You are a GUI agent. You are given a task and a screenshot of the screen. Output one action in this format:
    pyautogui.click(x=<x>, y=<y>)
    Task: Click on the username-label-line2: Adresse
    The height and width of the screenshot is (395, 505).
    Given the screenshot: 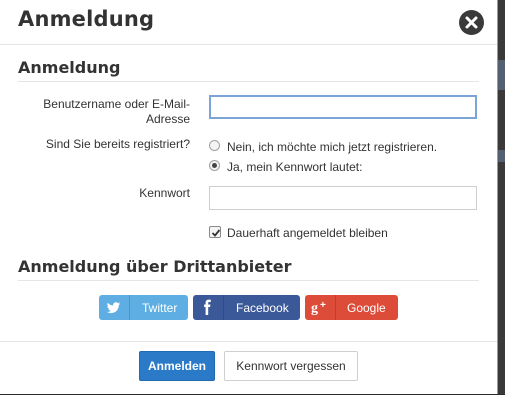 What is the action you would take?
    pyautogui.click(x=167, y=119)
    